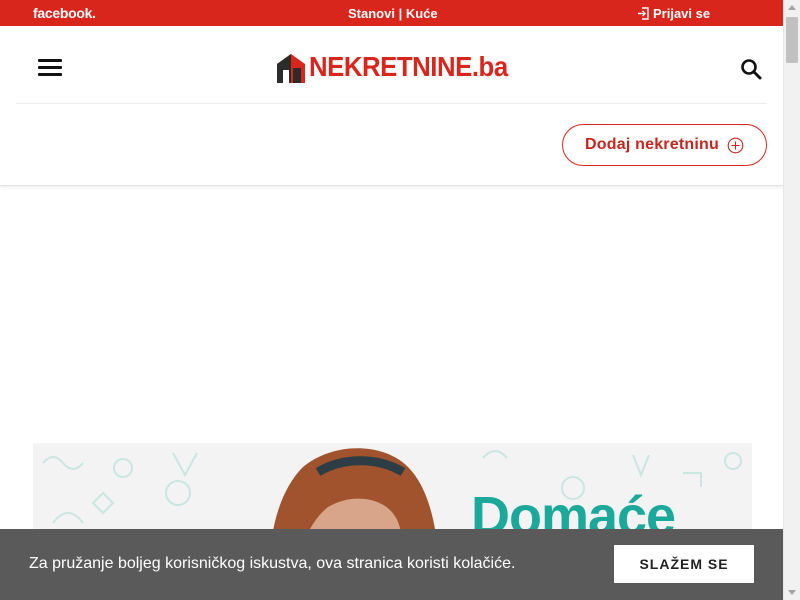 This screenshot has width=800, height=600. I want to click on login-icon, so click(643, 13).